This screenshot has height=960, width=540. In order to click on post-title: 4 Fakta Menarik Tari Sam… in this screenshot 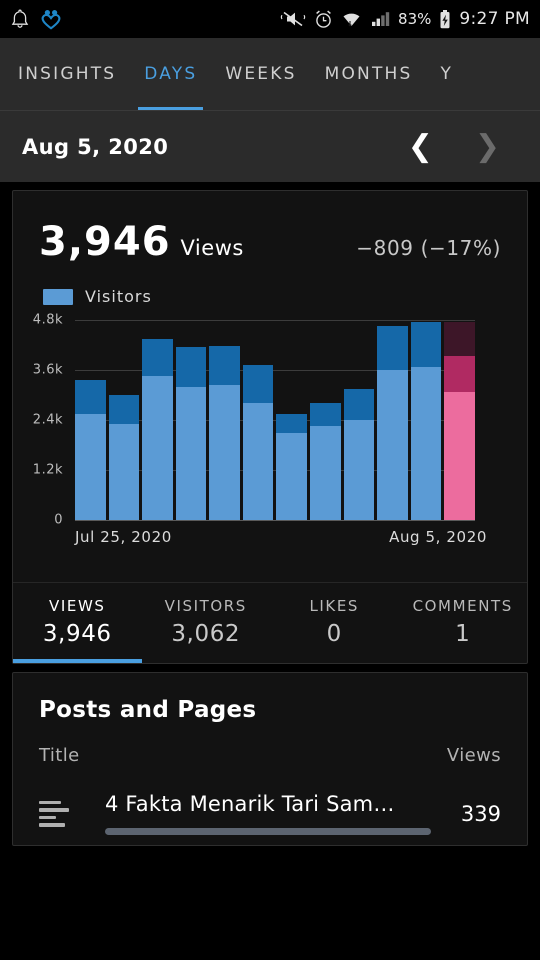, I will do `click(250, 804)`.